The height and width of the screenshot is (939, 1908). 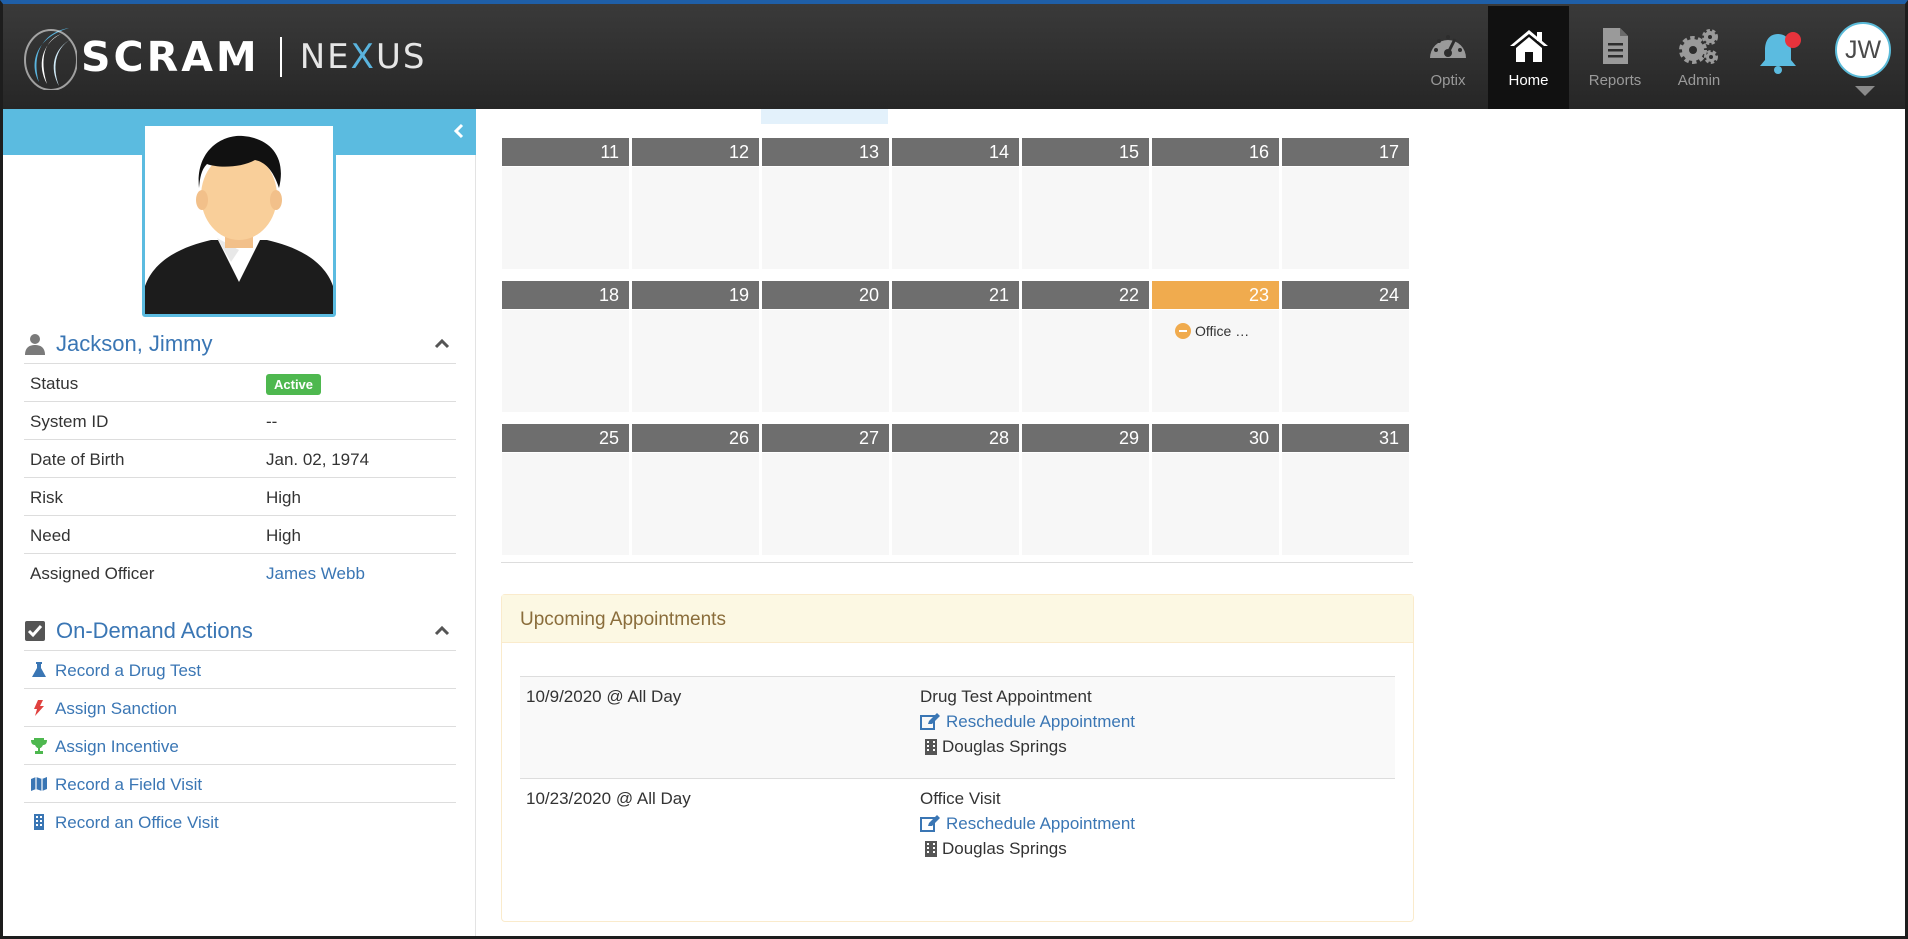 I want to click on calendar-day-header-30: 30, so click(x=1215, y=438).